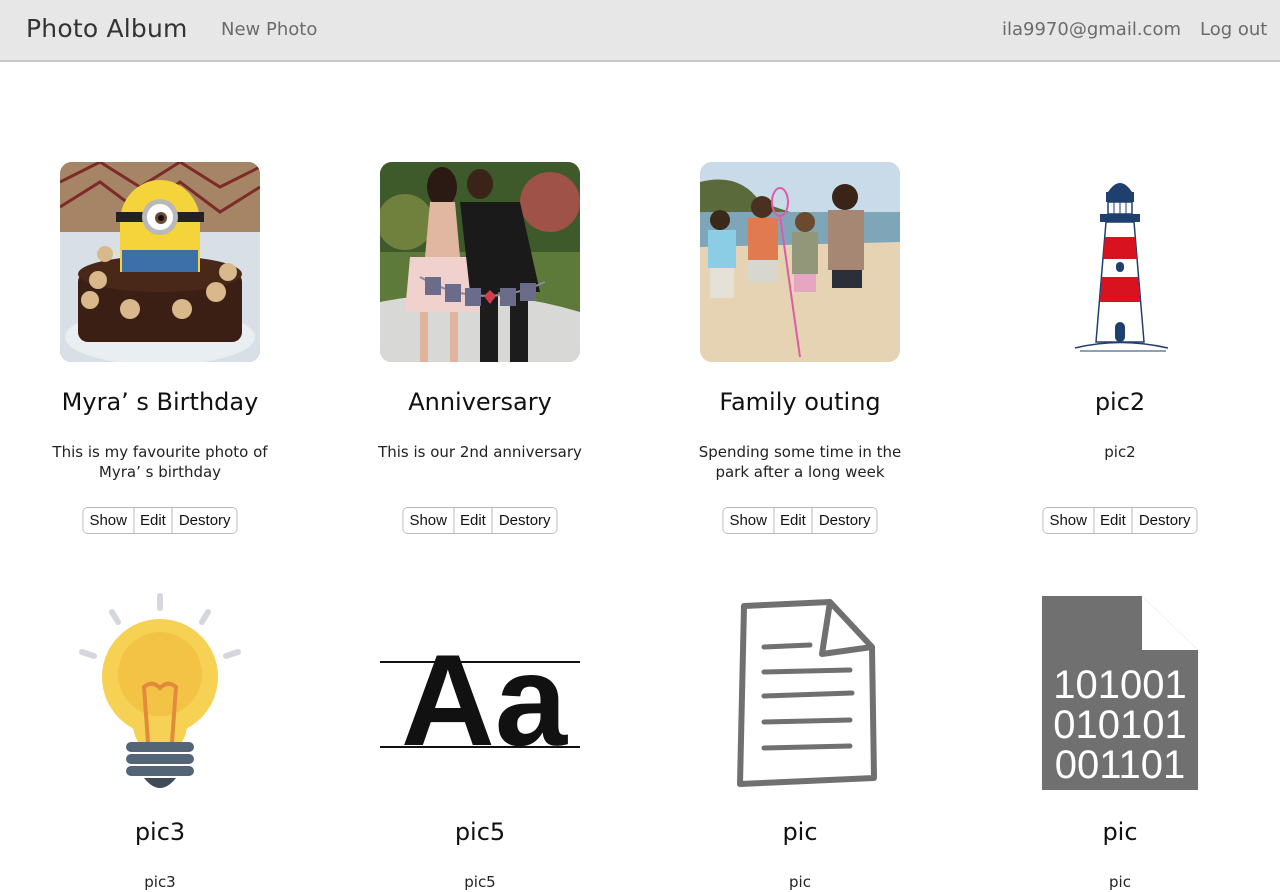  What do you see at coordinates (160, 882) in the screenshot?
I see `photo-description: pic3` at bounding box center [160, 882].